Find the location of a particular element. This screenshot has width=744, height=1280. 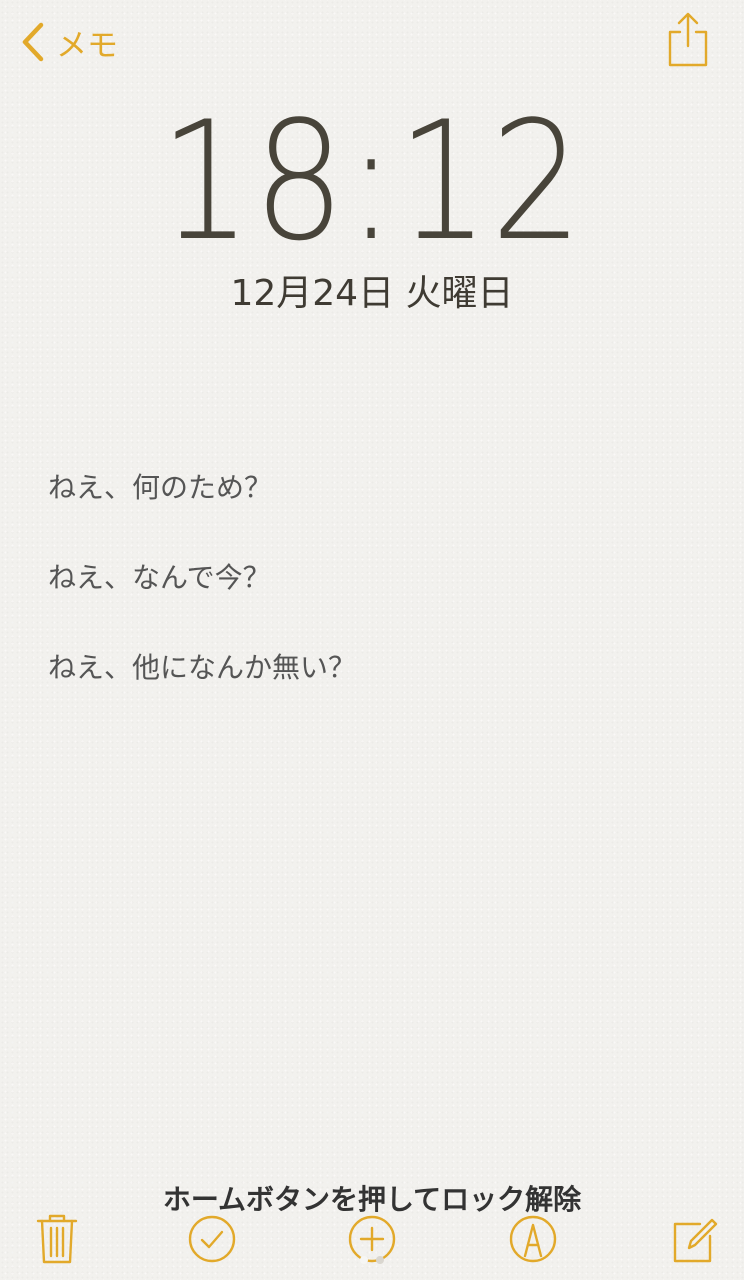

share-button is located at coordinates (688, 40).